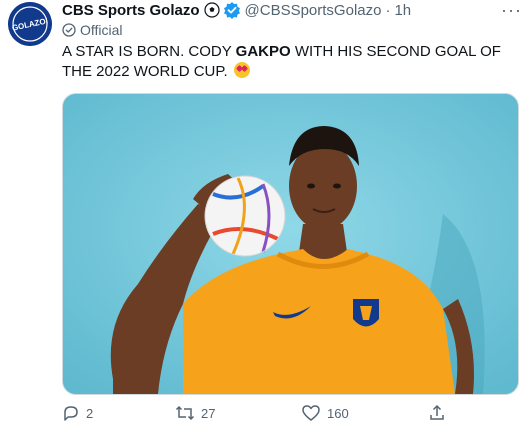 This screenshot has height=425, width=532. Describe the element at coordinates (208, 413) in the screenshot. I see `retweet-count: 27` at that location.